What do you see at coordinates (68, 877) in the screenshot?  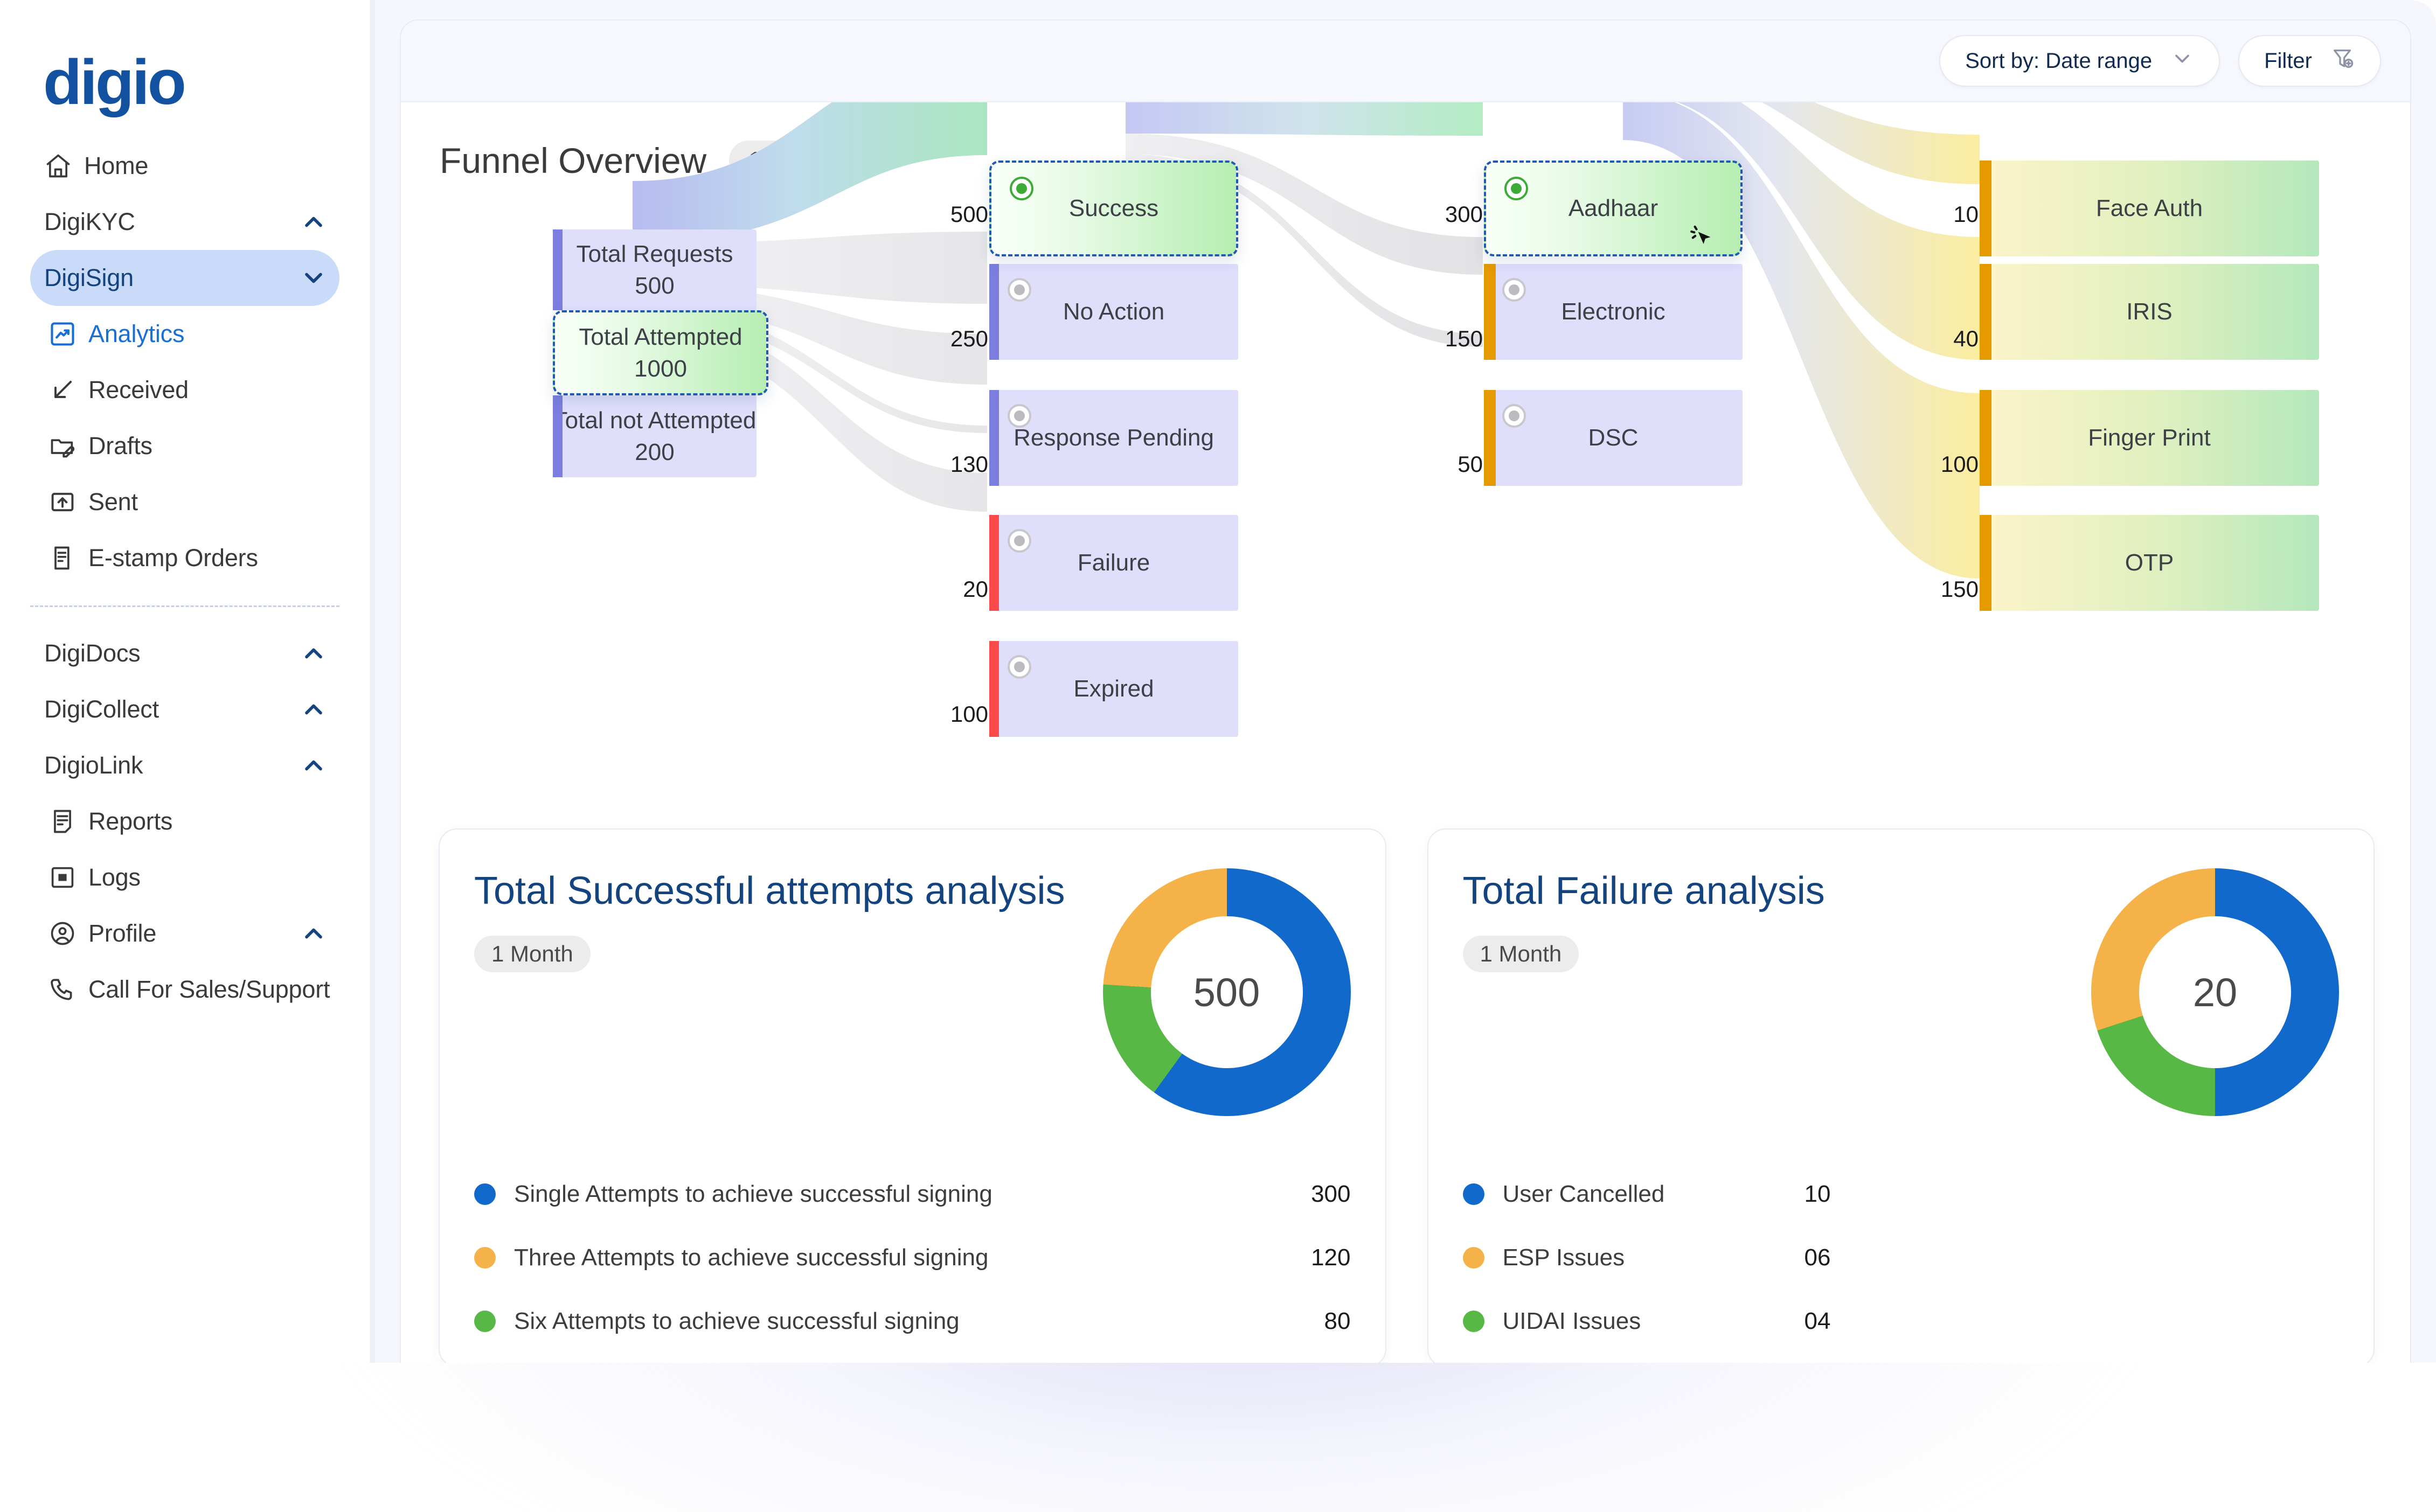 I see `logs-square-icon` at bounding box center [68, 877].